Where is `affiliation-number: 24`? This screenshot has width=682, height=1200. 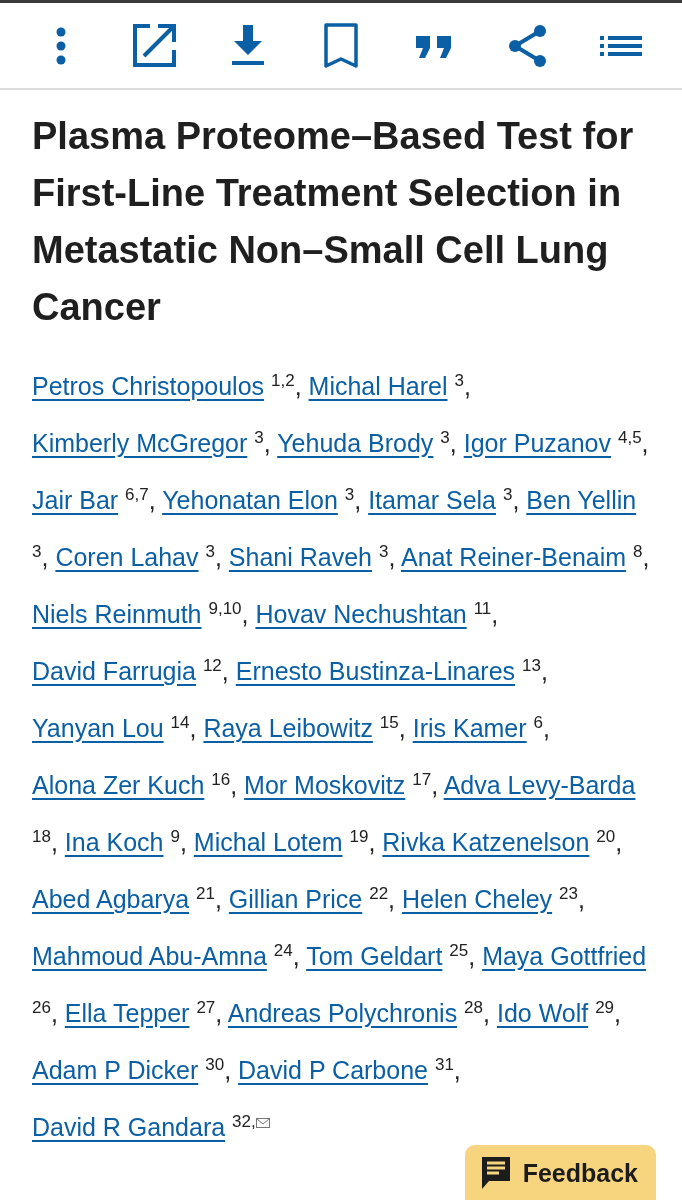
affiliation-number: 24 is located at coordinates (283, 950).